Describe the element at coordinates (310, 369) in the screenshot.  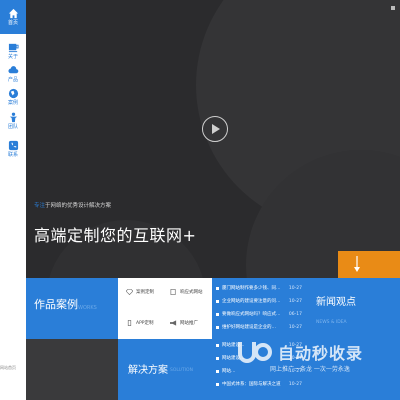
I see `watermark-subtitle: 网上推广一条龙 一次一劳永逸` at that location.